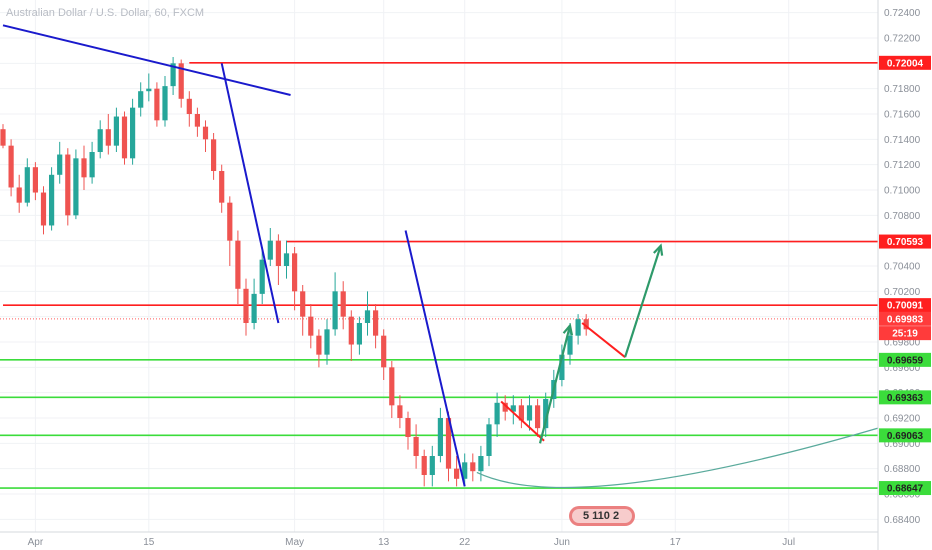  Describe the element at coordinates (902, 39) in the screenshot. I see `price-tick-label: 0.72200` at that location.